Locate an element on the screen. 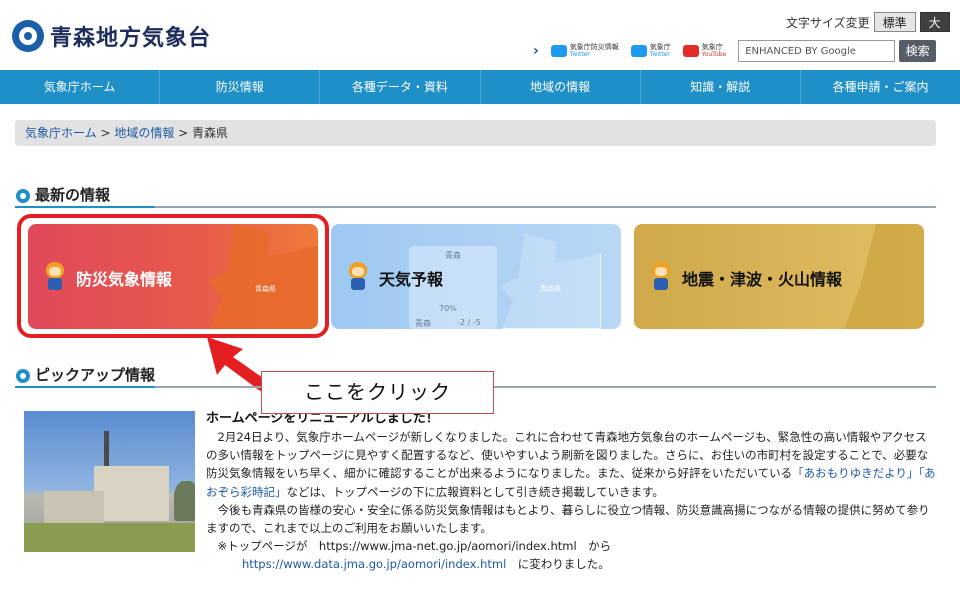  nav-item-region: 地域の情報 is located at coordinates (561, 87).